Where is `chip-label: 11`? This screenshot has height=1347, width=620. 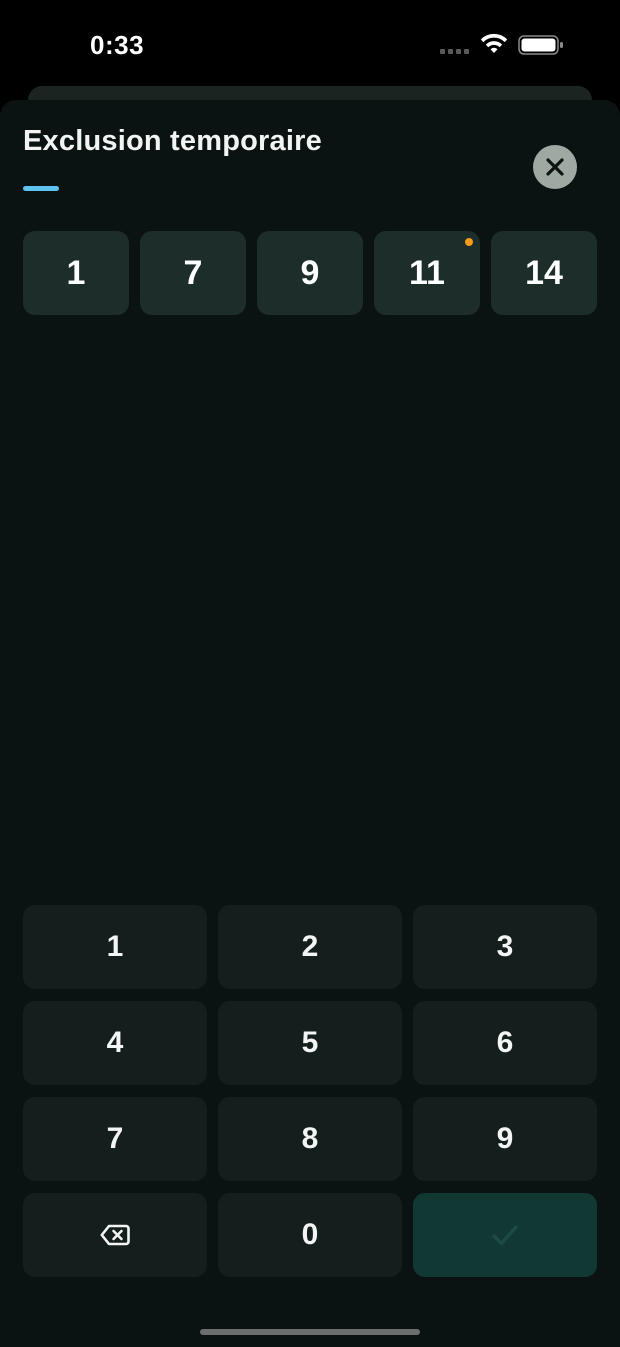 chip-label: 11 is located at coordinates (427, 272).